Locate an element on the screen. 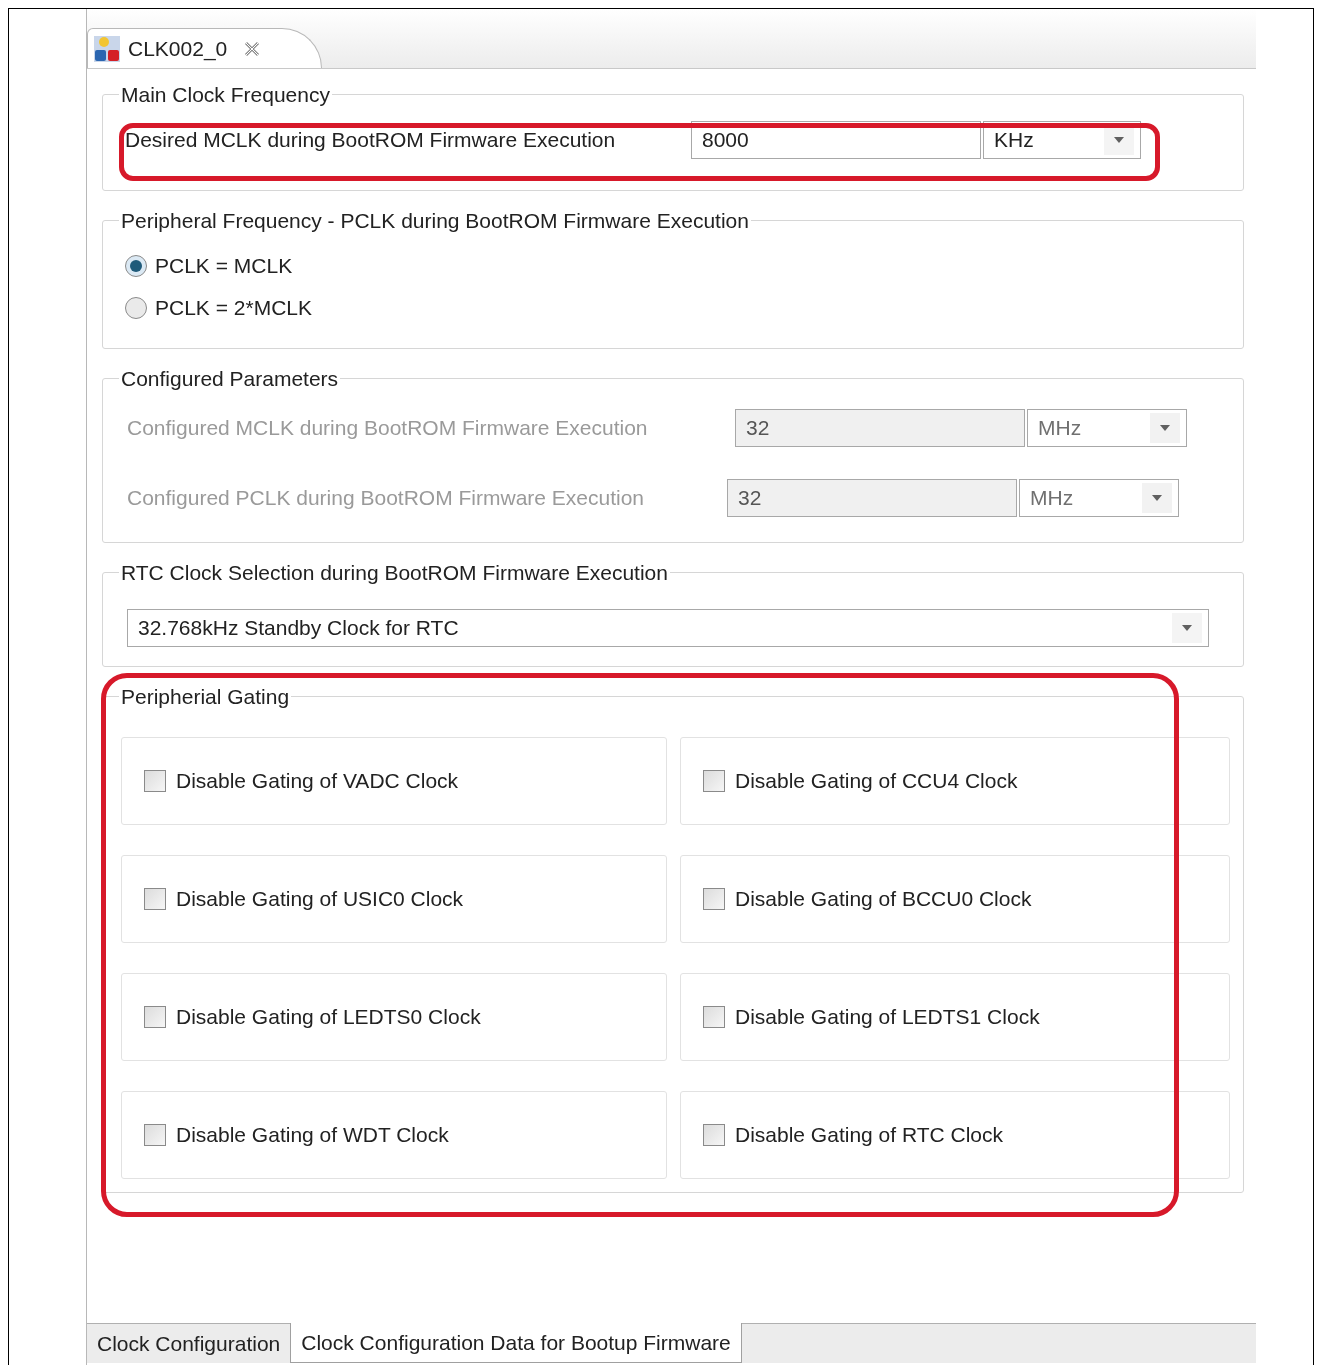  group-title: Configured Parameters is located at coordinates (230, 379).